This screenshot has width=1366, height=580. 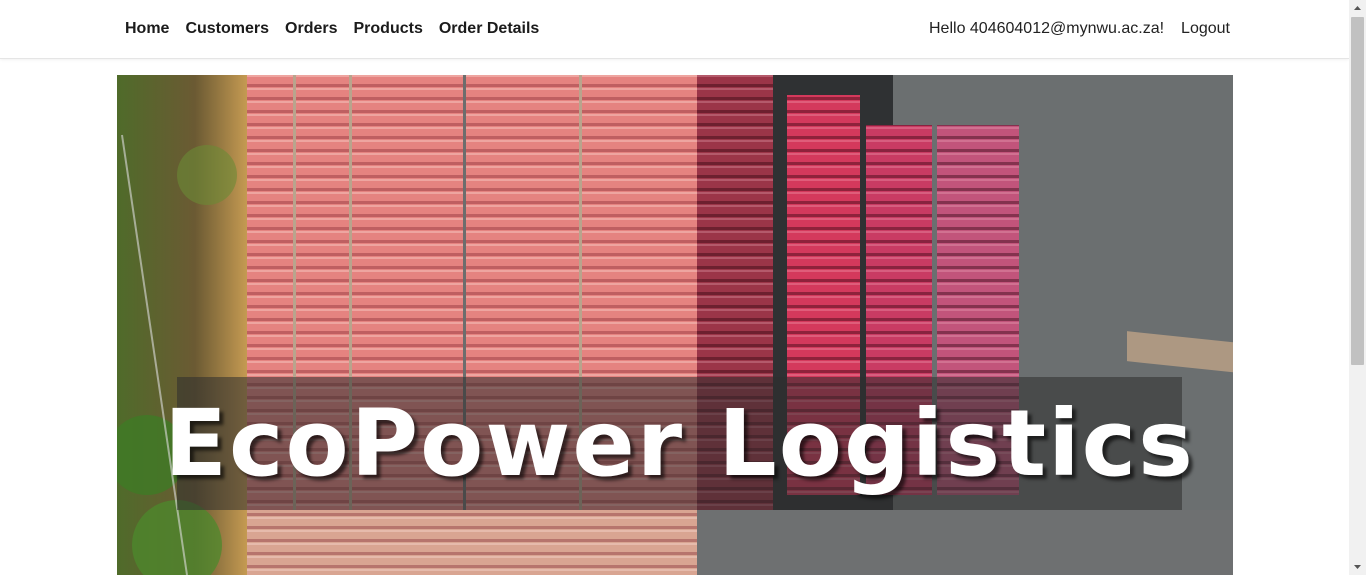 What do you see at coordinates (388, 29) in the screenshot?
I see `nav-link-products: Products` at bounding box center [388, 29].